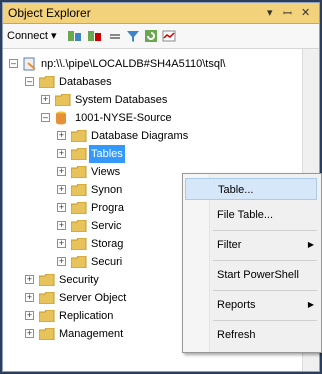 The image size is (322, 374). I want to click on dropdown-icon: ▾, so click(270, 12).